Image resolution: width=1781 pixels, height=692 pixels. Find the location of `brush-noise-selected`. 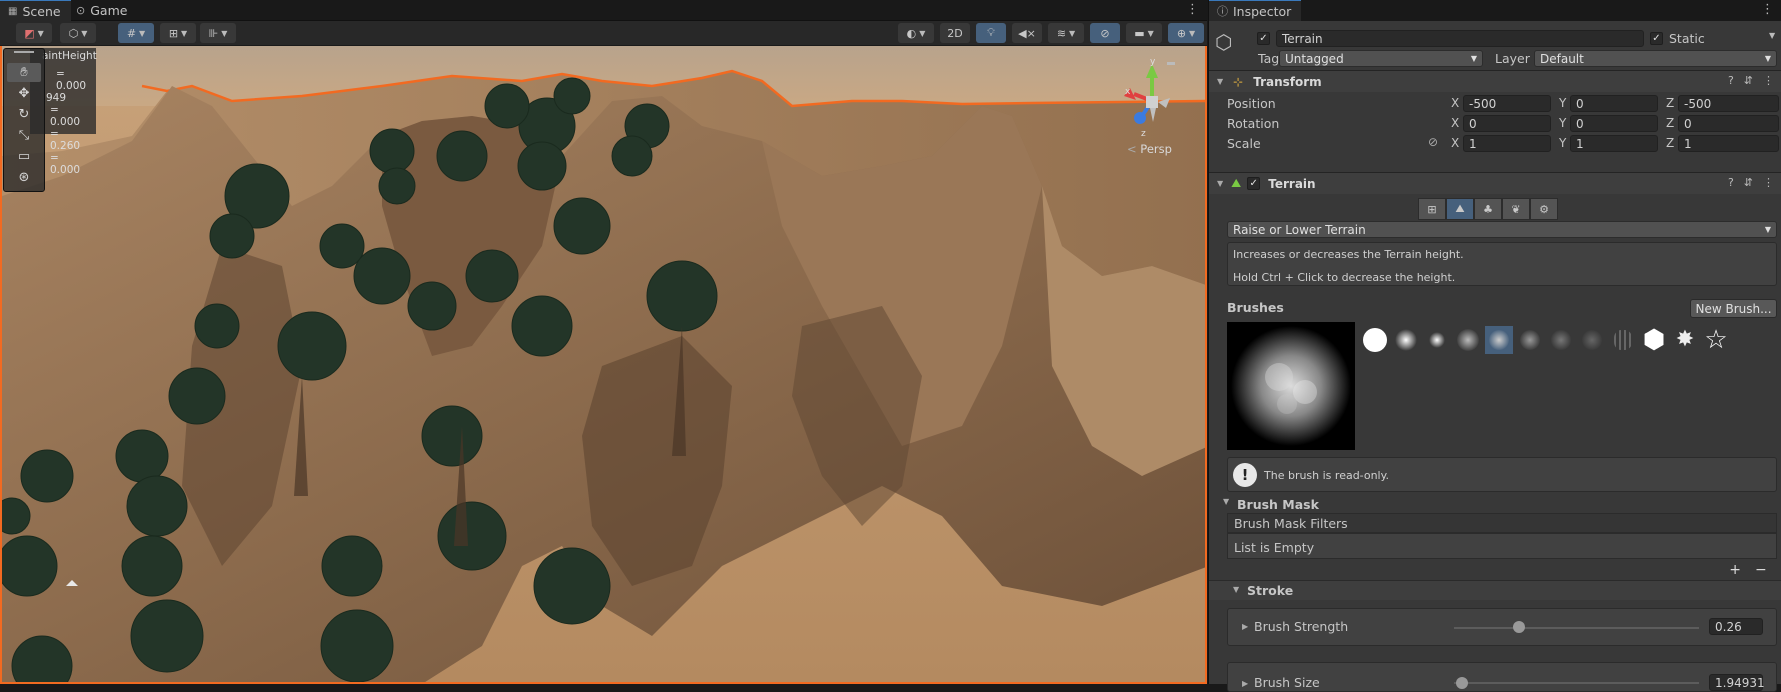

brush-noise-selected is located at coordinates (1499, 340).